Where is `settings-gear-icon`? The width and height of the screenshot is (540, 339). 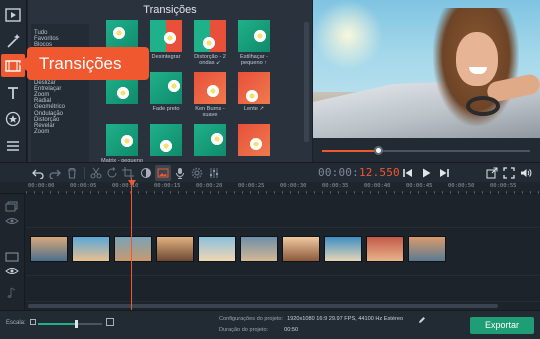 settings-gear-icon is located at coordinates (197, 173).